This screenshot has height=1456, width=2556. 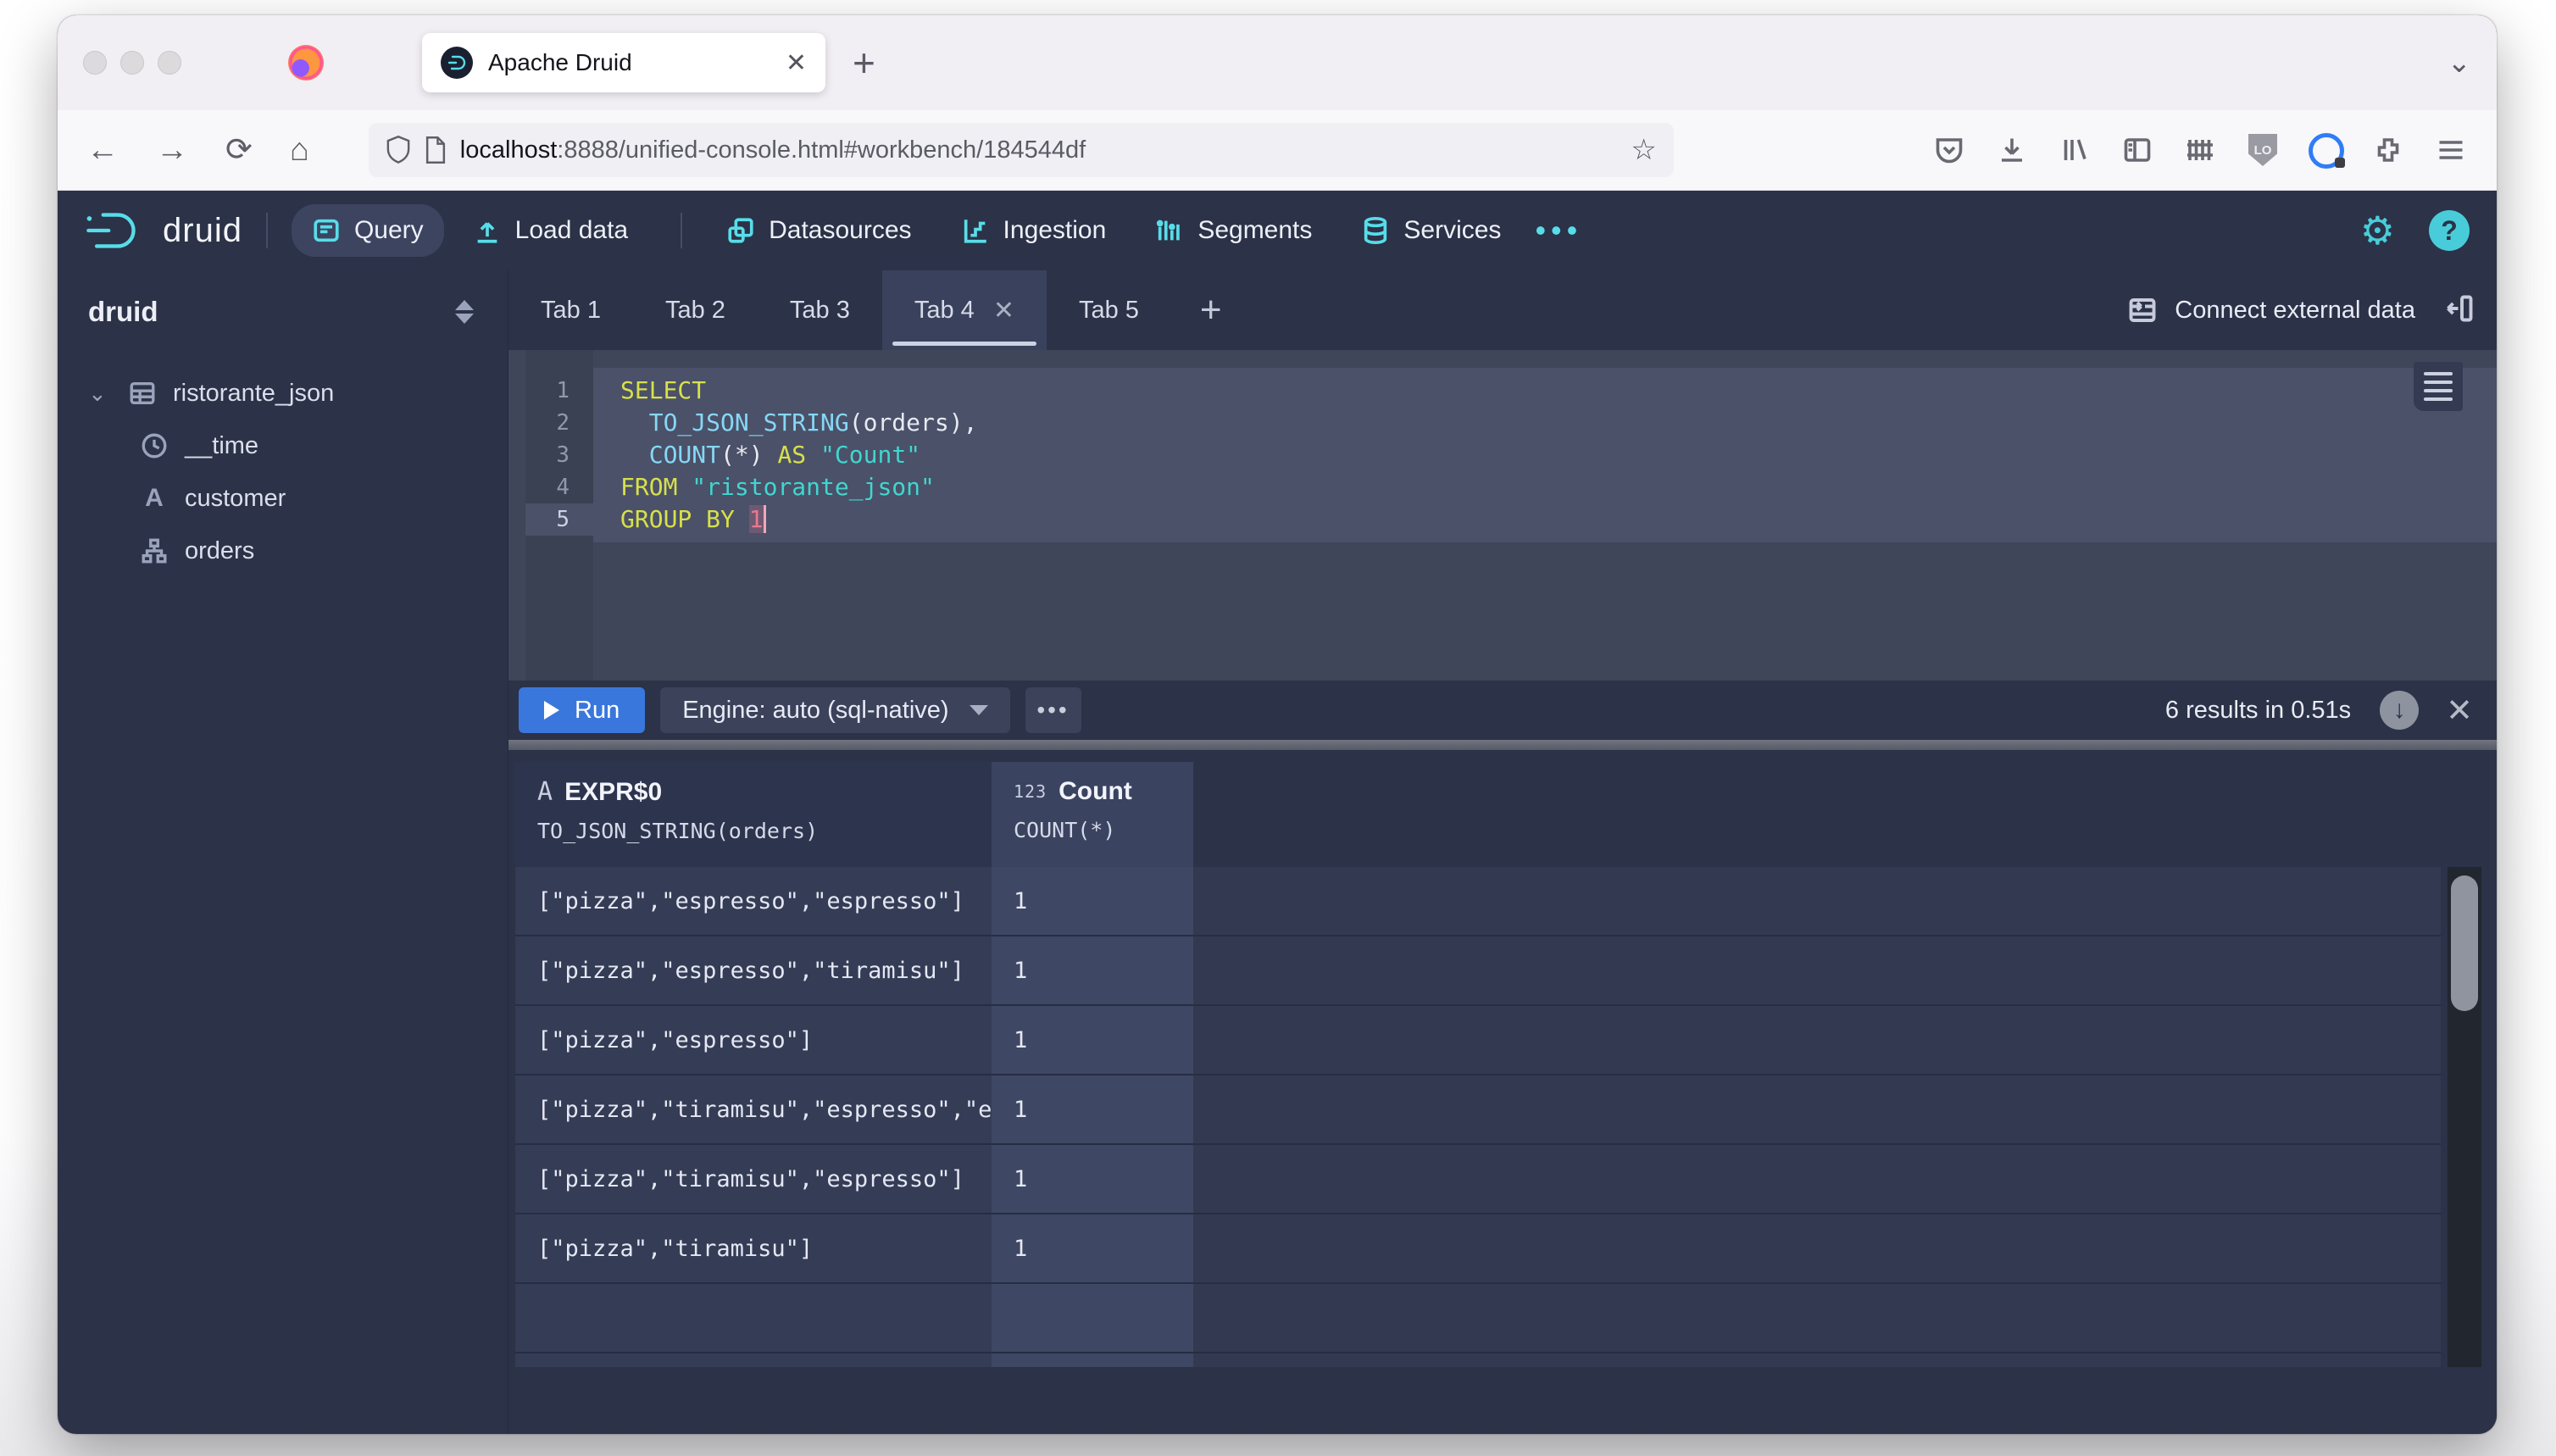 What do you see at coordinates (2449, 230) in the screenshot?
I see `help-icon: ?` at bounding box center [2449, 230].